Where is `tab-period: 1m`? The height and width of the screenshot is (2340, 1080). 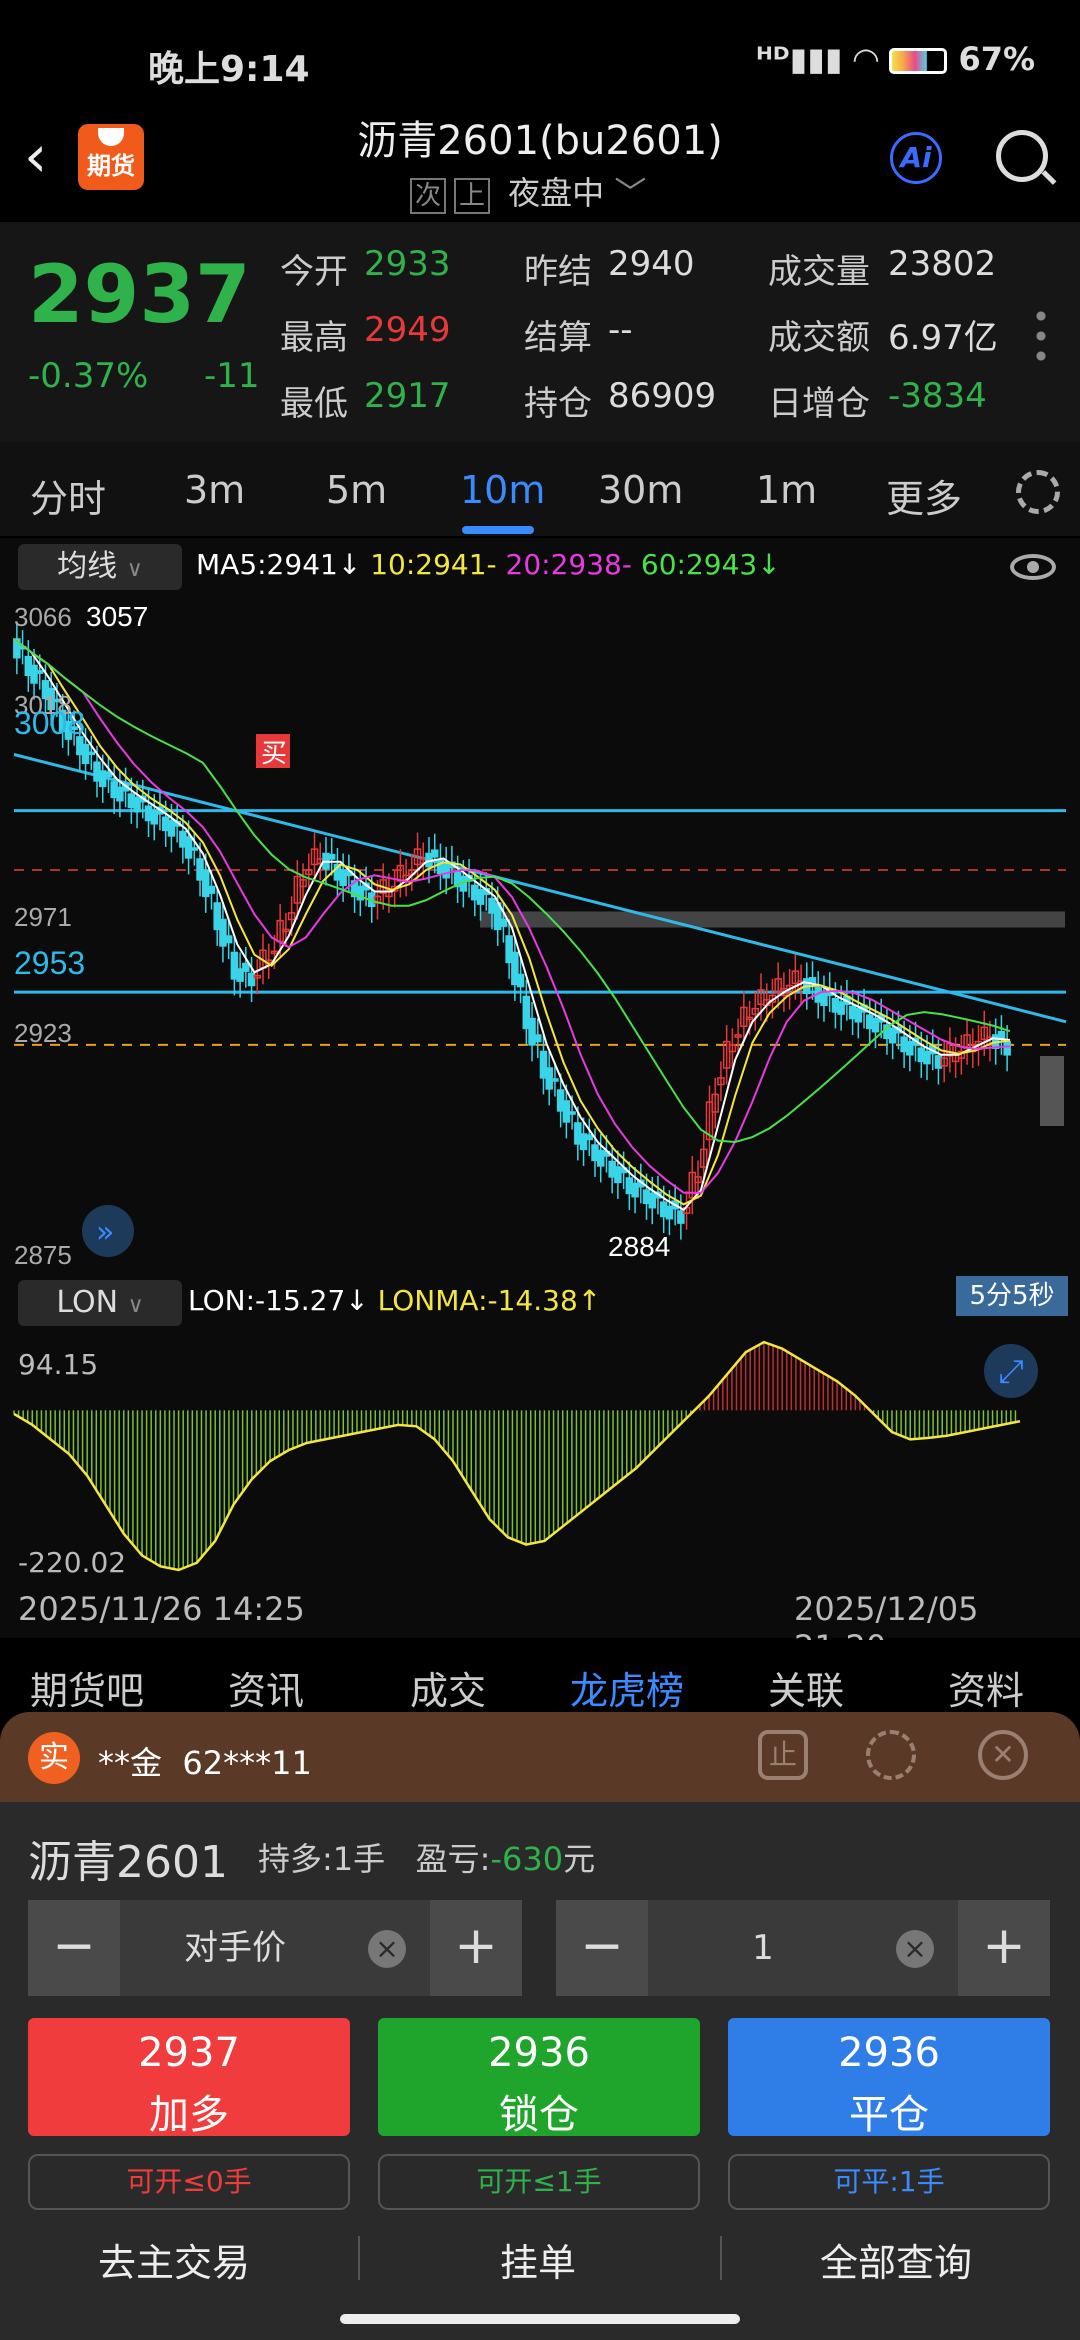
tab-period: 1m is located at coordinates (786, 490).